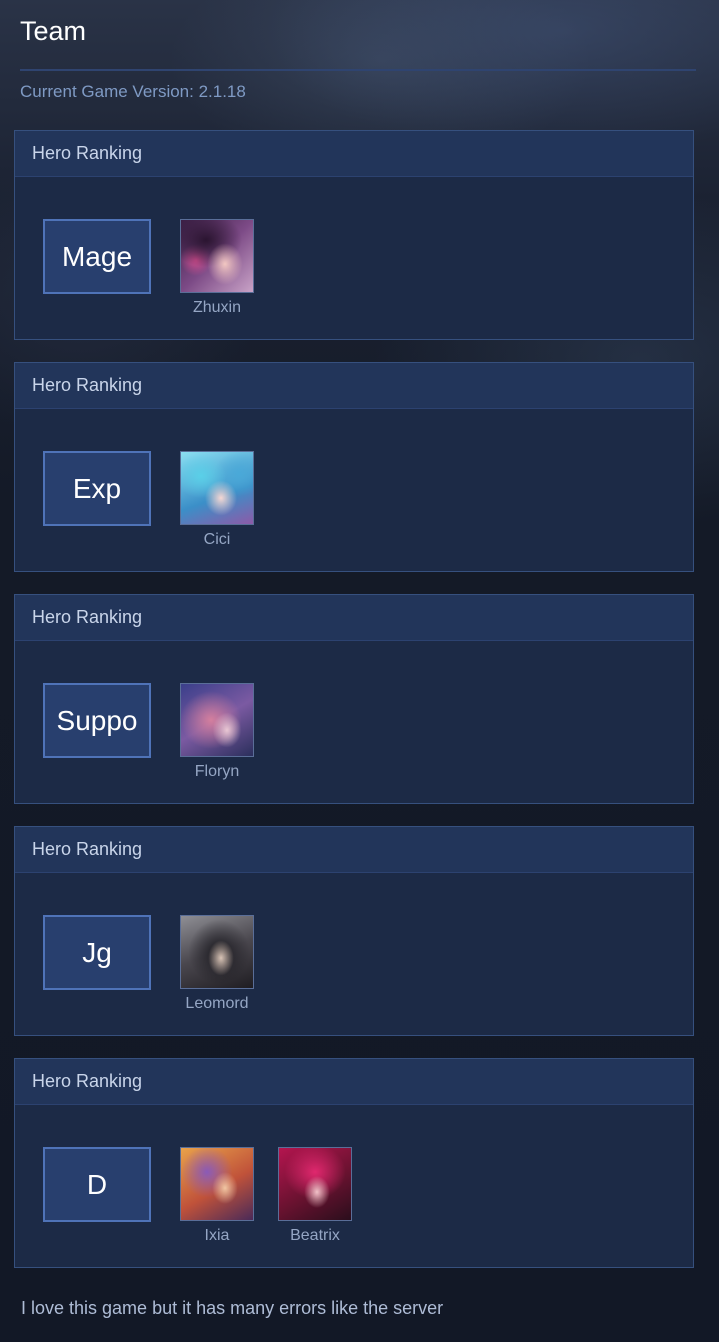  What do you see at coordinates (354, 699) in the screenshot?
I see `hero-ranking-card-support: Hero Ranking Suppo Floryn` at bounding box center [354, 699].